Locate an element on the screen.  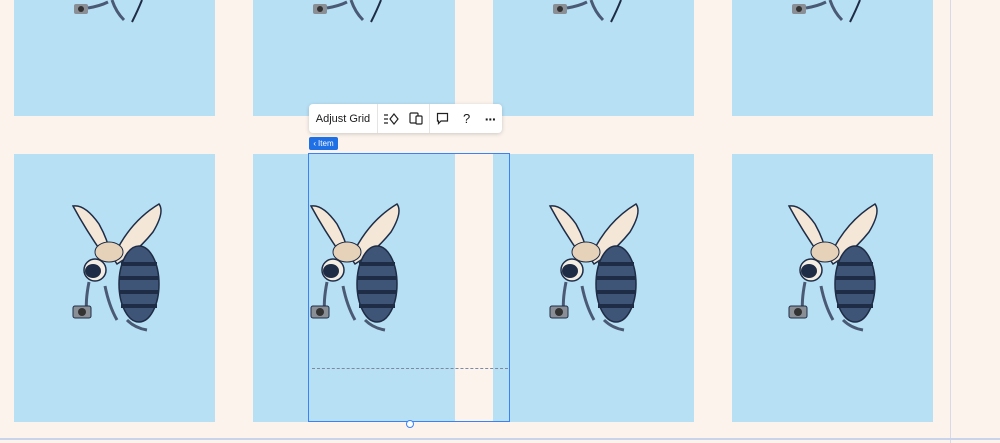
layout-devices-icon is located at coordinates (416, 118).